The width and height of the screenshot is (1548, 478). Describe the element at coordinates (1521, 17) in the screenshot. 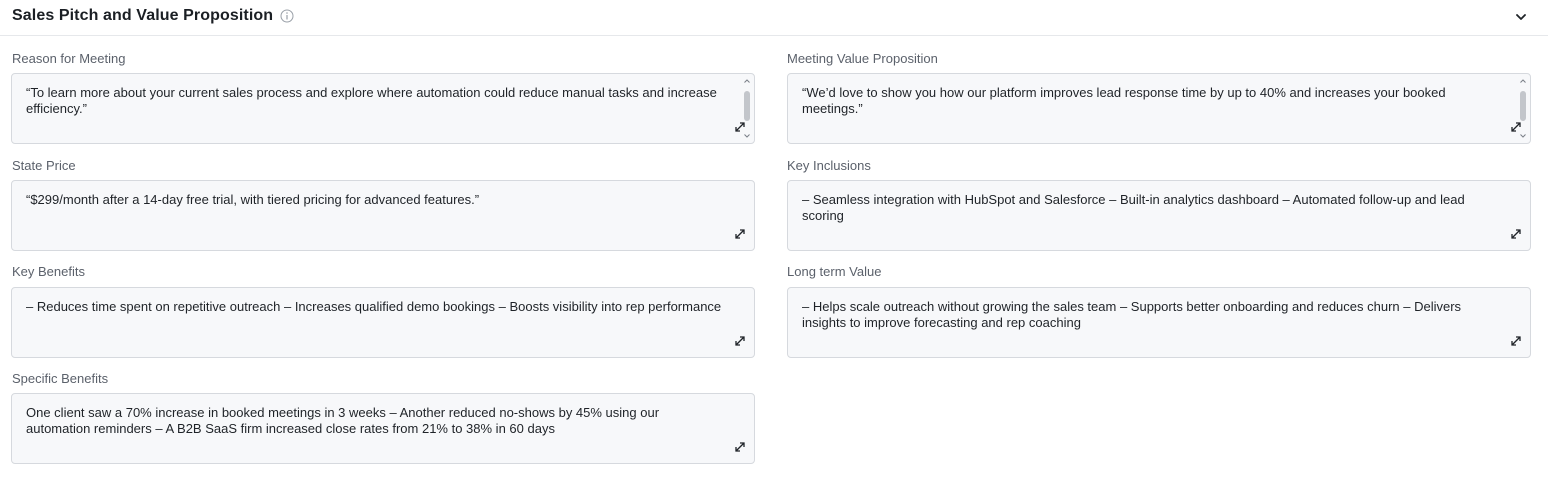

I see `chevron-down-icon` at that location.